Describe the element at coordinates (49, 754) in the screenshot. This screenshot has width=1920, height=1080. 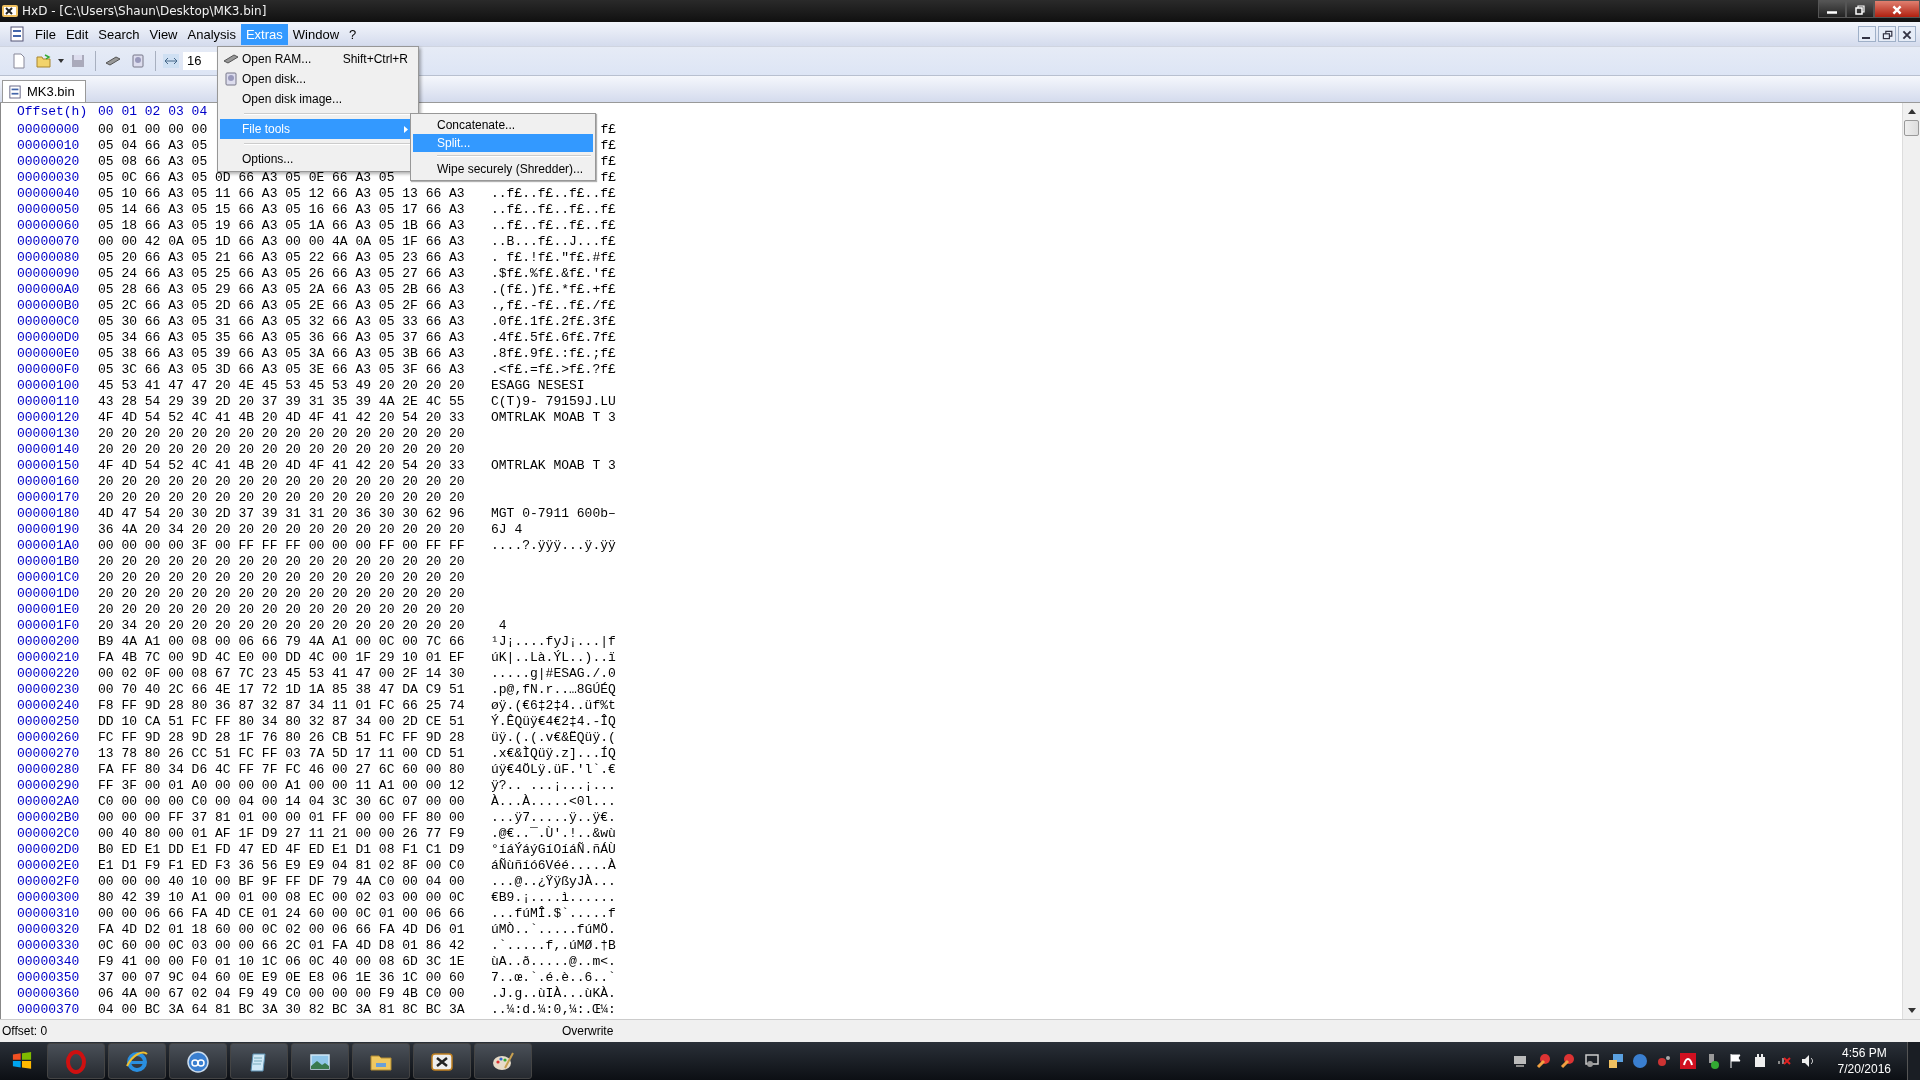
I see `offset-cell-text: 00000270` at that location.